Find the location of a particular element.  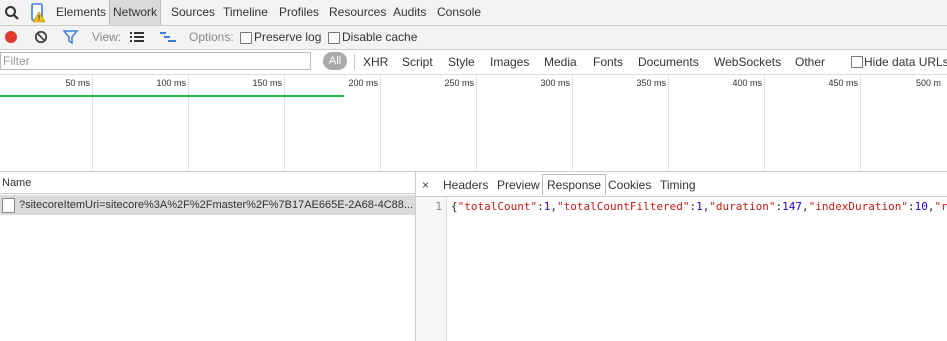

tab-profiles: Profiles is located at coordinates (299, 12).